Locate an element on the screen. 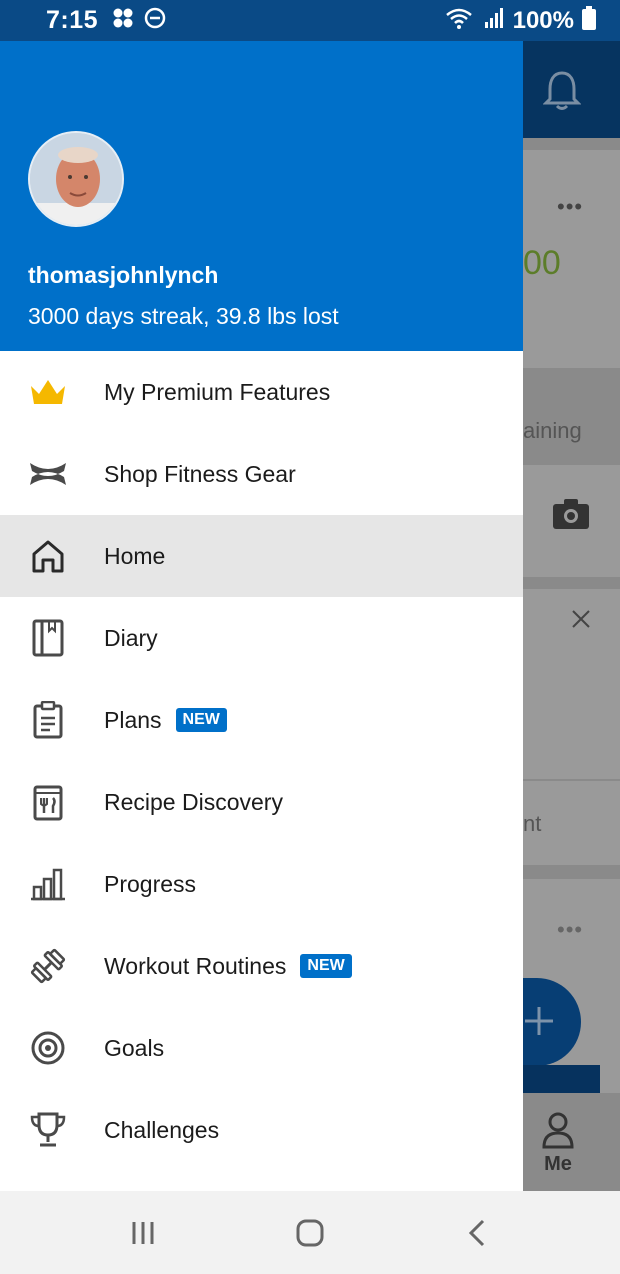 The width and height of the screenshot is (620, 1274). camera-icon is located at coordinates (571, 516).